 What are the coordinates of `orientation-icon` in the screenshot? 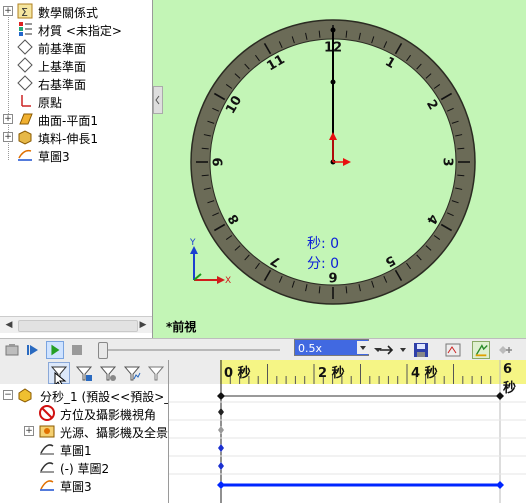 It's located at (47, 413).